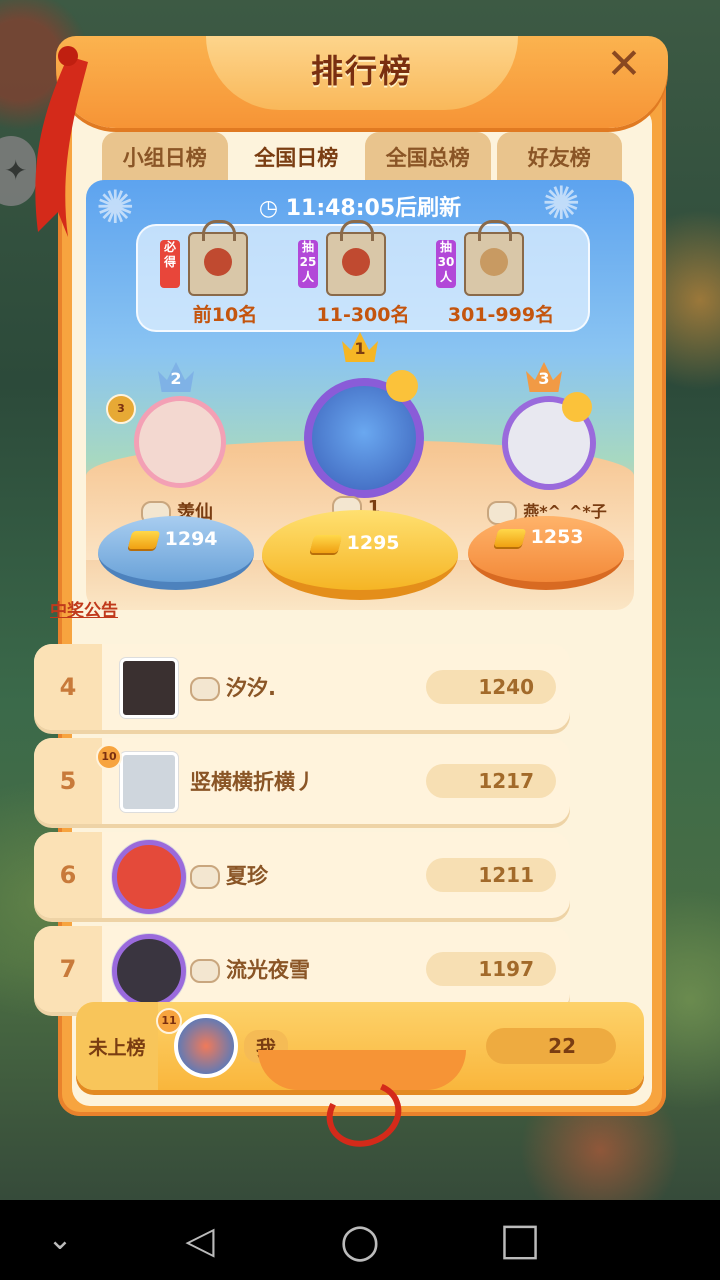  I want to click on rank-number: 4, so click(68, 687).